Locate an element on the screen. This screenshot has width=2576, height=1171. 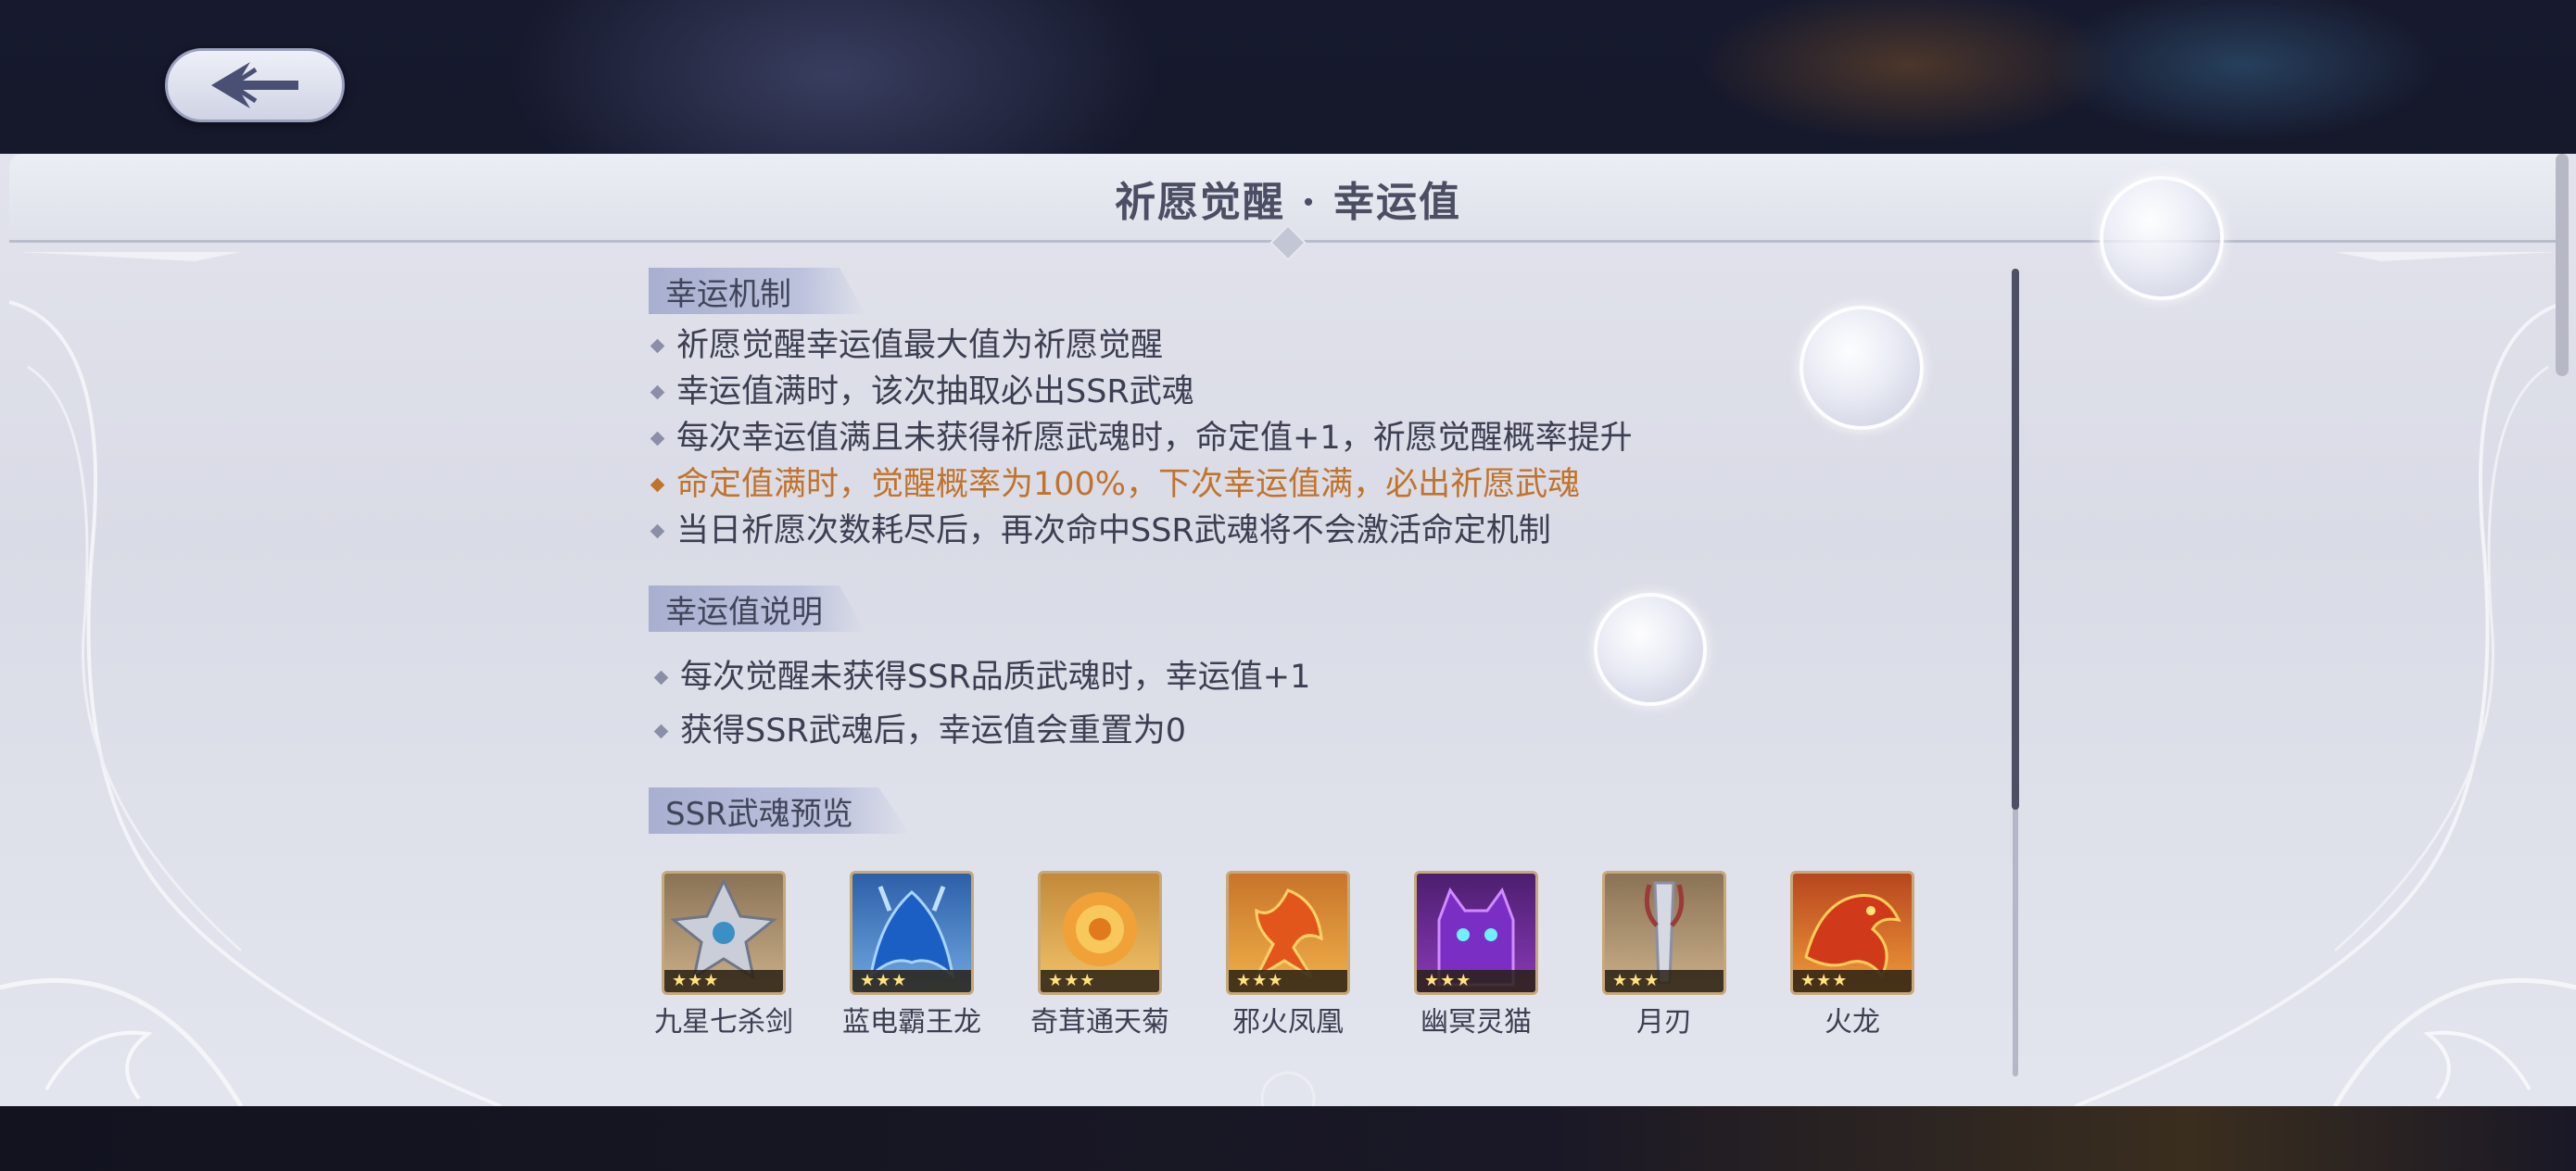
list-item: 当日祈愿次数耗尽后，再次命中SSR武魂将不会激活命定机制 is located at coordinates (1141, 531).